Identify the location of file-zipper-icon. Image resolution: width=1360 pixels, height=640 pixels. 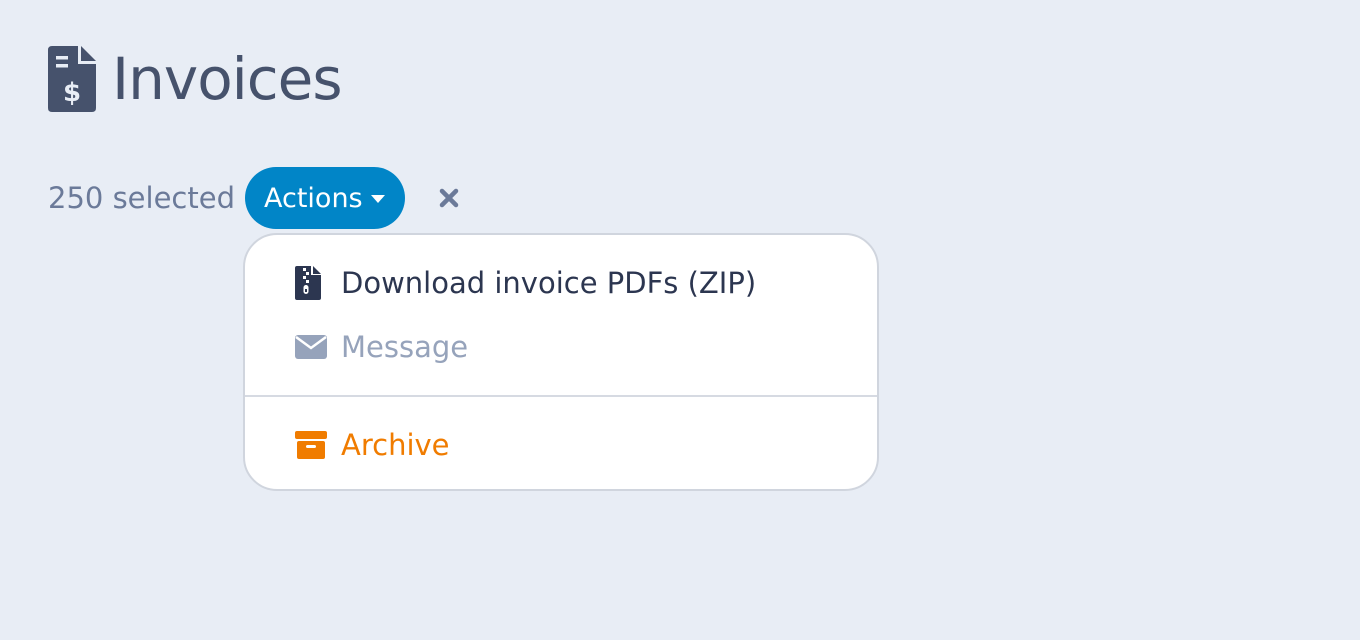
(312, 283).